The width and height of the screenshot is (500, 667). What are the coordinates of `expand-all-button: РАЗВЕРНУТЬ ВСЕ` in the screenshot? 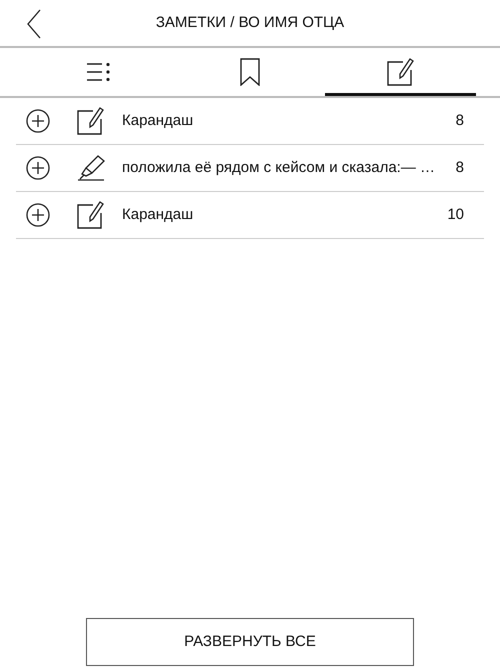 It's located at (250, 642).